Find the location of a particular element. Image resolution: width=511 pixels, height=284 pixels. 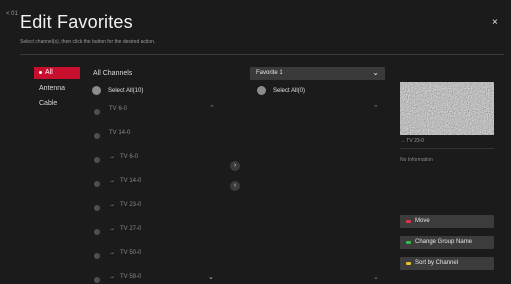

channel-label: TV 23-0 is located at coordinates (131, 205).